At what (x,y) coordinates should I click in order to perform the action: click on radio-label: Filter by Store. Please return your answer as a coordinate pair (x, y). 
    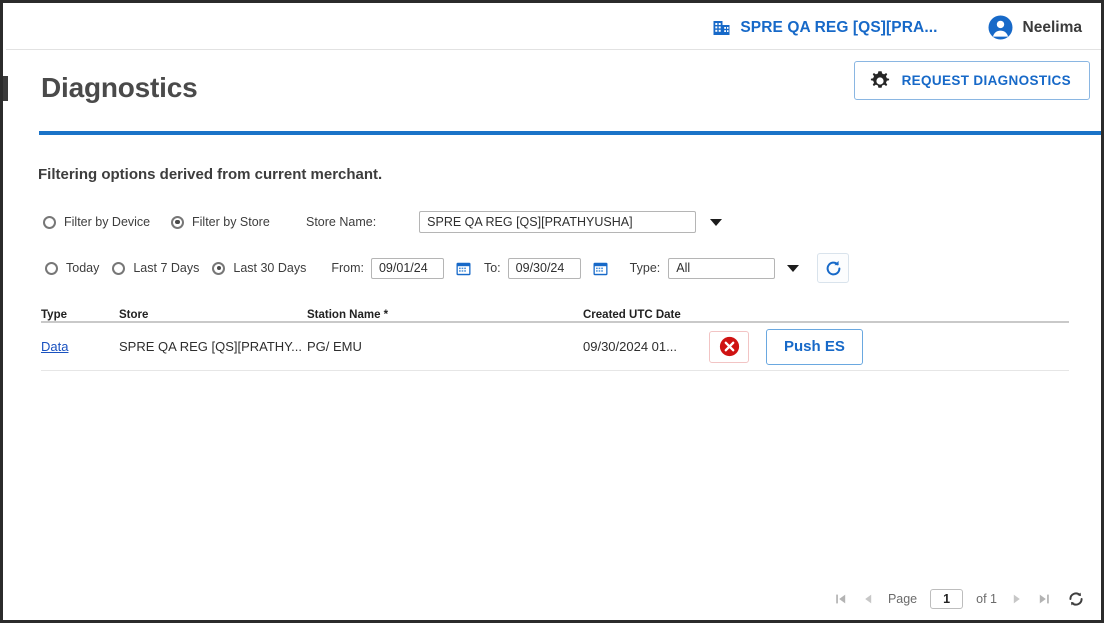
    Looking at the image, I should click on (231, 222).